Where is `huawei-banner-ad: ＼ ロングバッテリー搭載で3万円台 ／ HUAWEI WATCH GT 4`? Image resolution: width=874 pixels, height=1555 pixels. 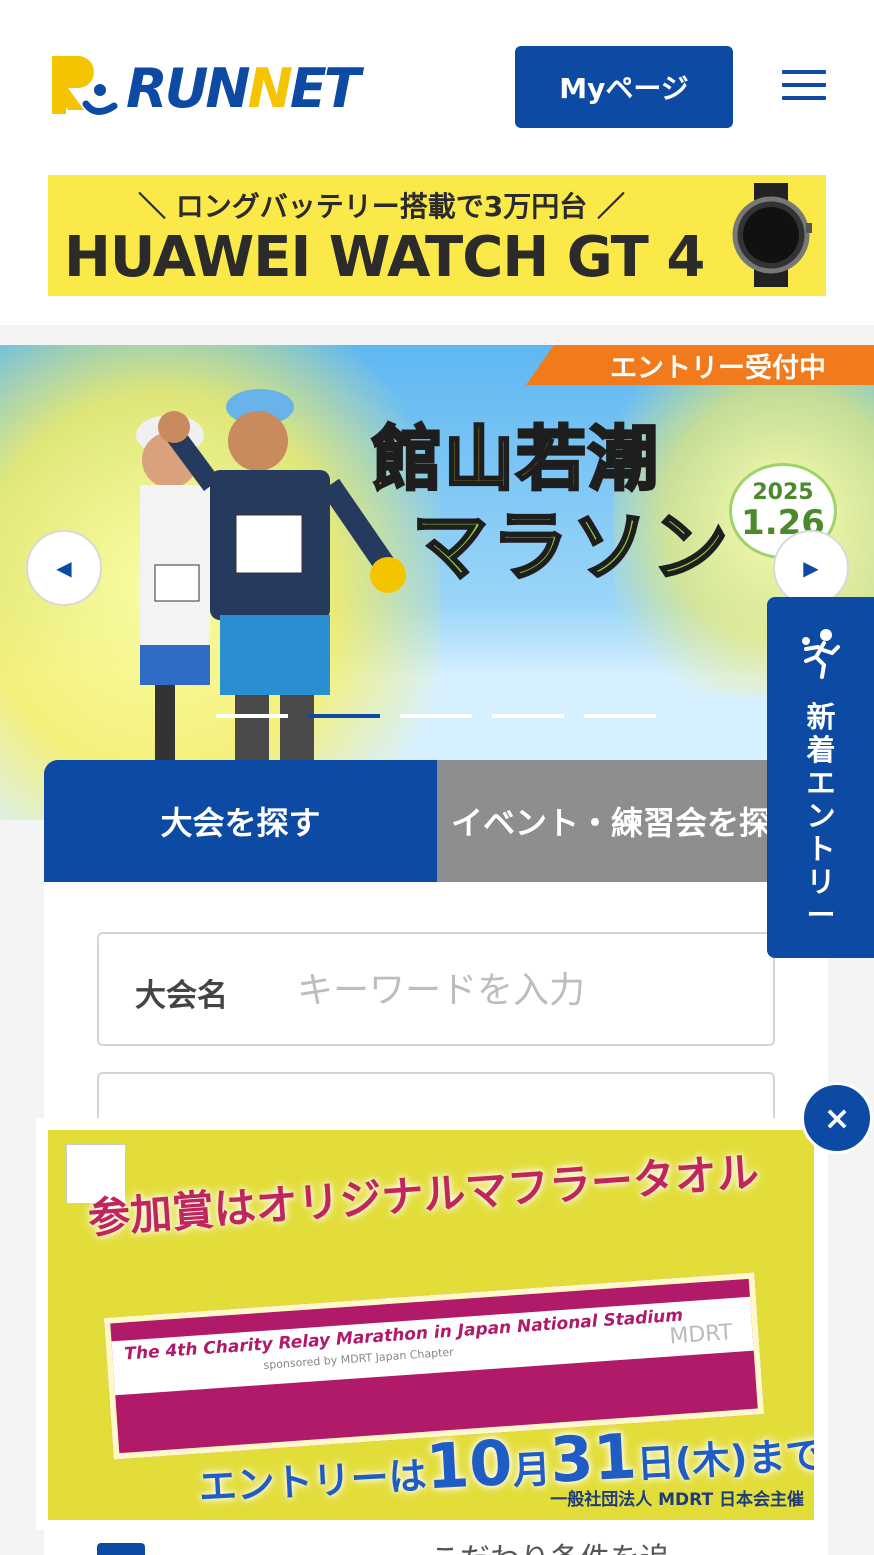
huawei-banner-ad: ＼ ロングバッテリー搭載で3万円台 ／ HUAWEI WATCH GT 4 is located at coordinates (437, 235).